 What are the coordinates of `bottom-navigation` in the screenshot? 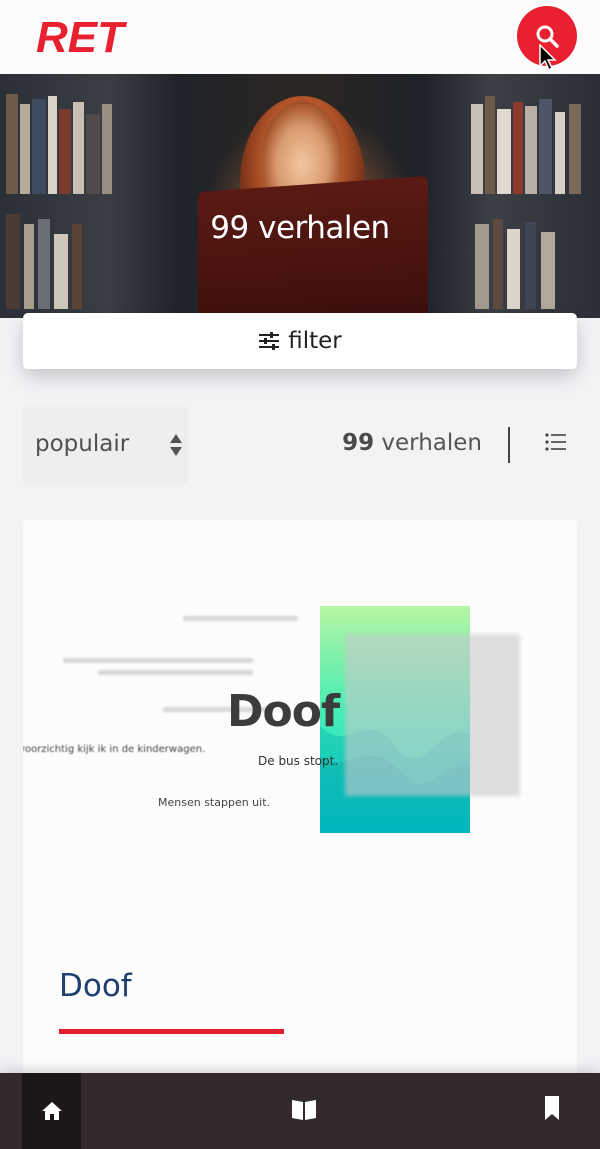 It's located at (300, 1111).